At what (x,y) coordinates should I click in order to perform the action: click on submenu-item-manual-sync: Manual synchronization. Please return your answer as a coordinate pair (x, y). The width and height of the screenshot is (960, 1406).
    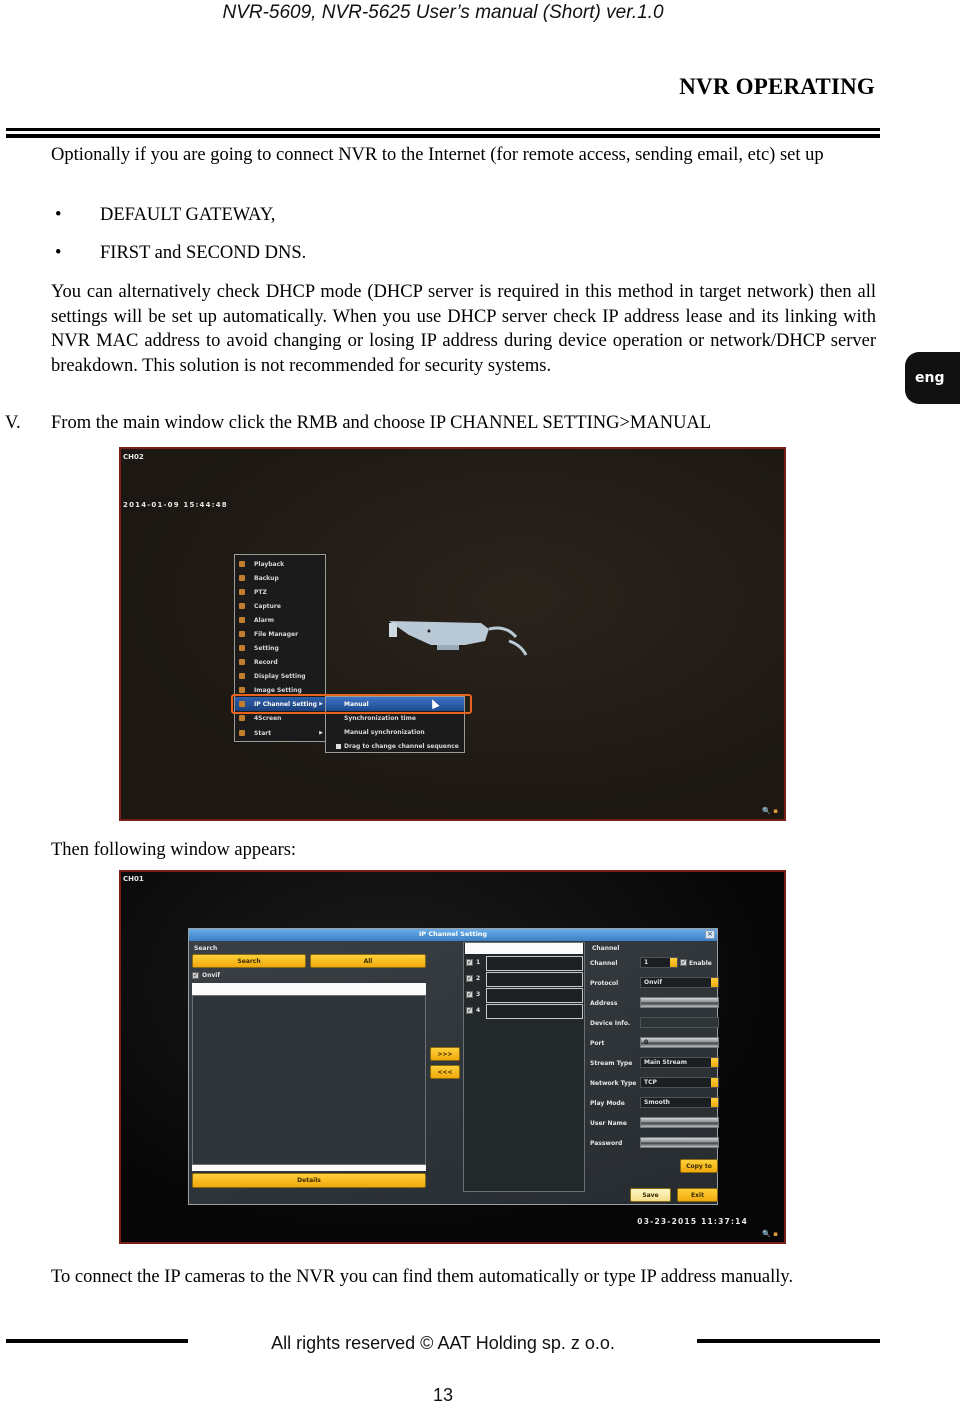
    Looking at the image, I should click on (395, 732).